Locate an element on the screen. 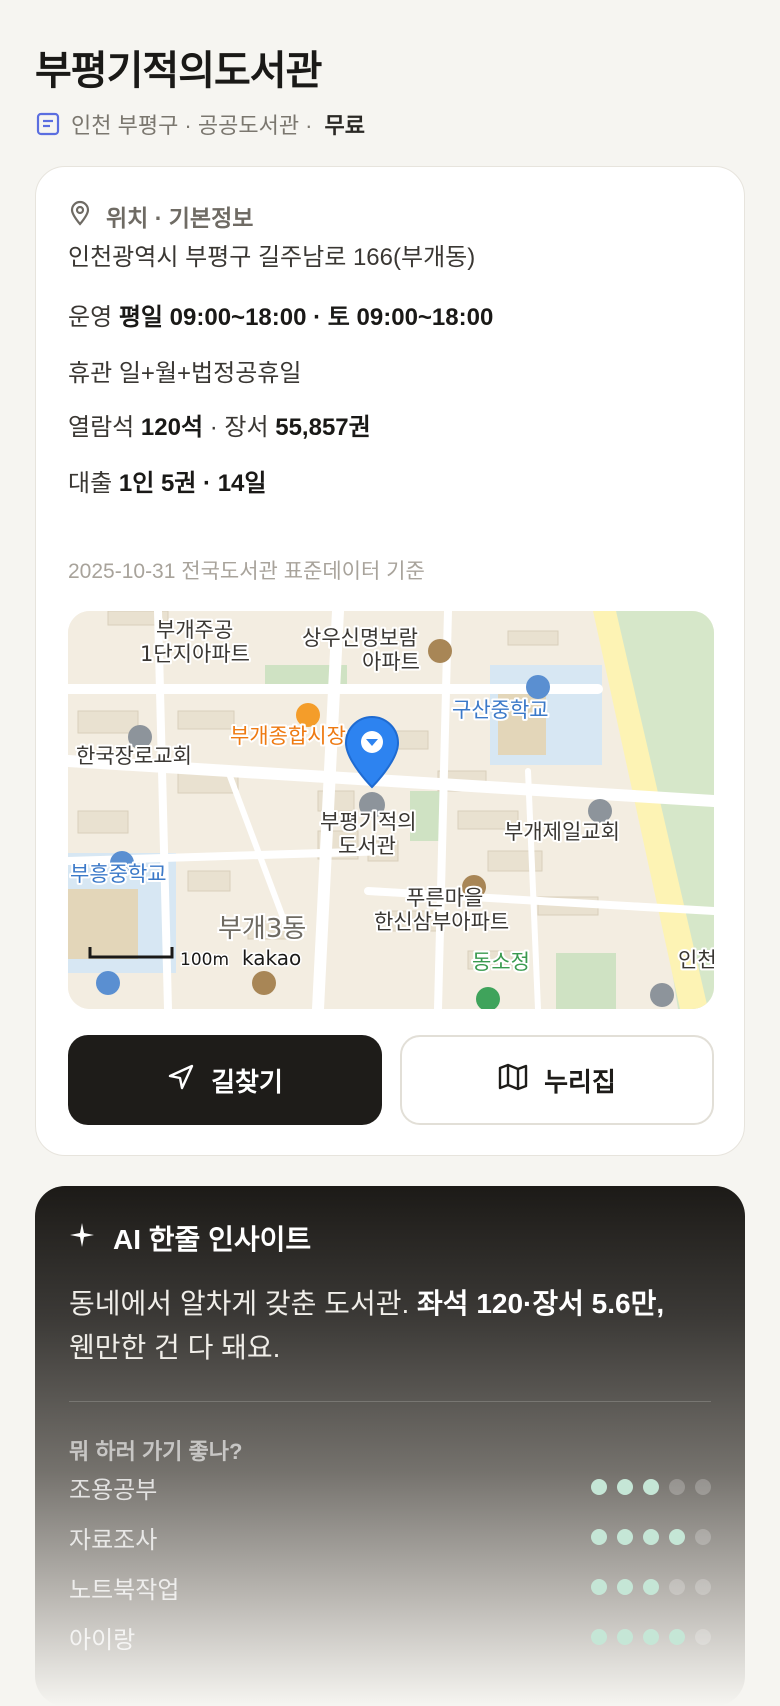  activity-label: 아이랑 is located at coordinates (102, 1640).